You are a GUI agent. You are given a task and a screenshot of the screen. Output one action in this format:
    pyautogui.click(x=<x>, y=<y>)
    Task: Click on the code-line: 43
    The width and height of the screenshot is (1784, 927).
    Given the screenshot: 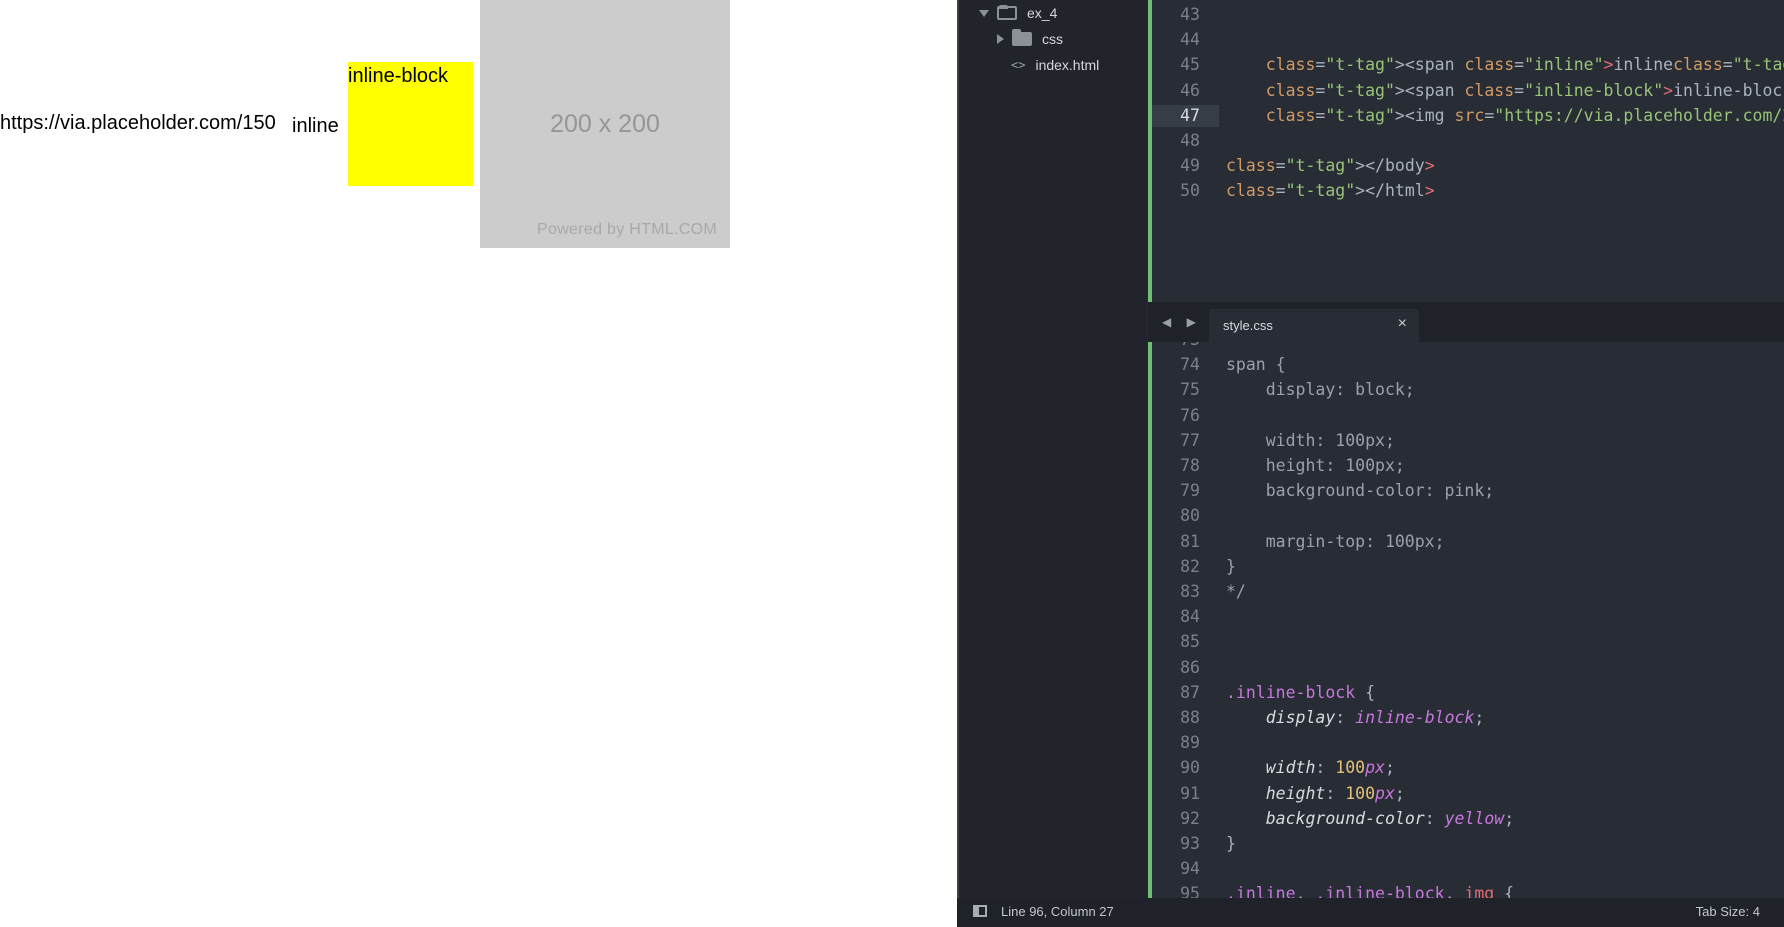 What is the action you would take?
    pyautogui.click(x=1468, y=15)
    